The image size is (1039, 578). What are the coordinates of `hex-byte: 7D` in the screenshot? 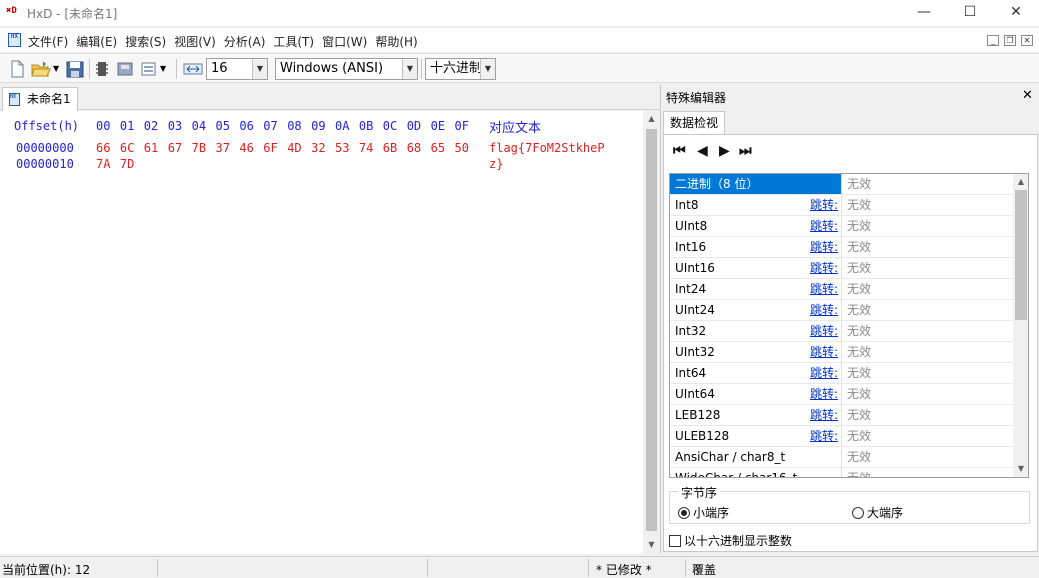 It's located at (127, 164).